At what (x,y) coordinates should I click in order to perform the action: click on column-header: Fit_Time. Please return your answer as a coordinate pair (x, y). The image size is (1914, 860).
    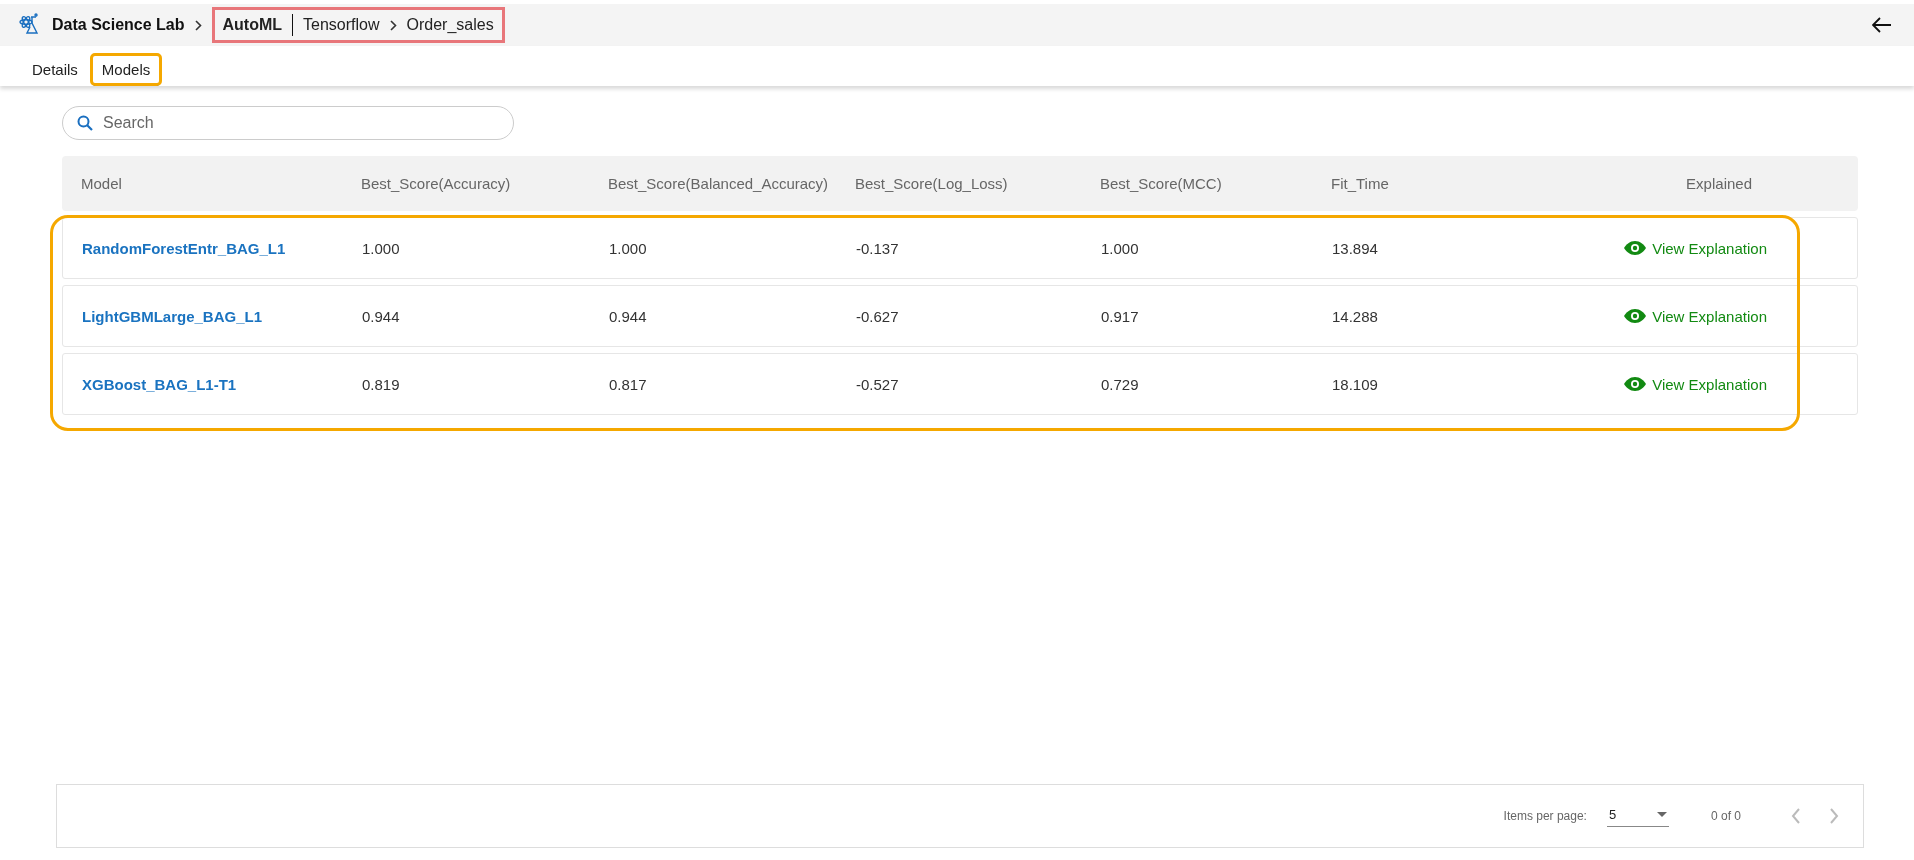
    Looking at the image, I should click on (1360, 183).